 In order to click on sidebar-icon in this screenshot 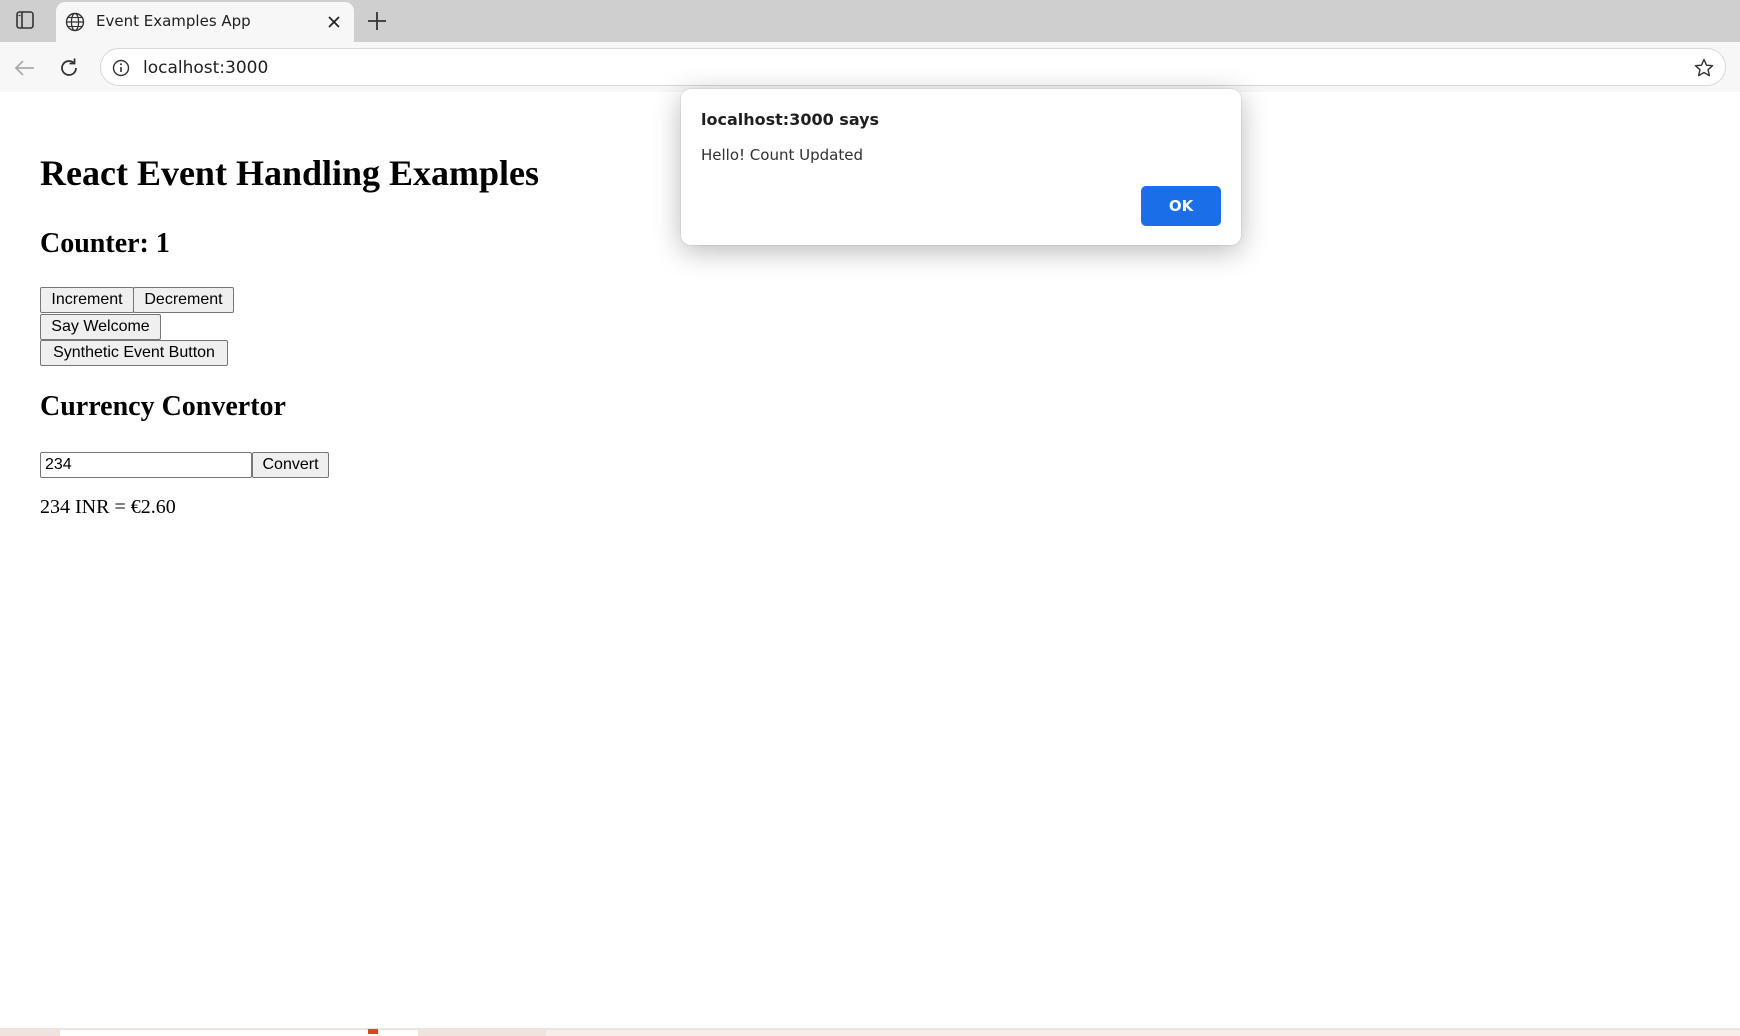, I will do `click(25, 20)`.